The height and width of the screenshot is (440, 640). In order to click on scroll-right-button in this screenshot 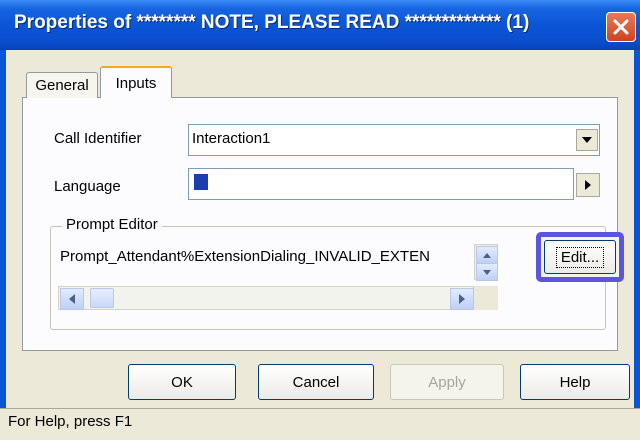, I will do `click(462, 299)`.